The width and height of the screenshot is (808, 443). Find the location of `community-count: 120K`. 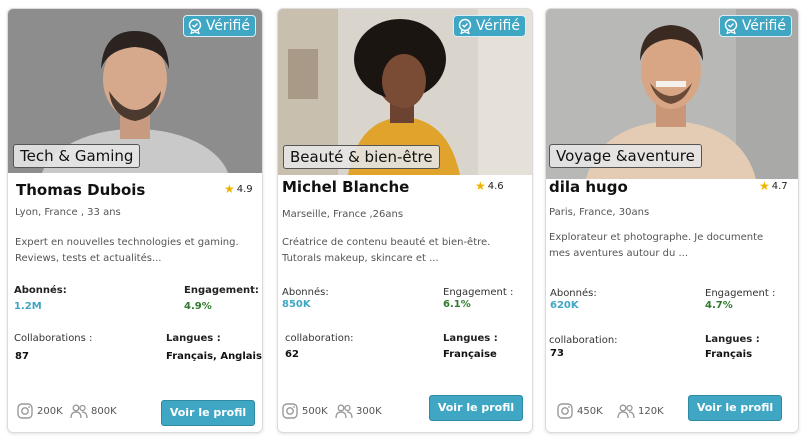

community-count: 120K is located at coordinates (651, 411).